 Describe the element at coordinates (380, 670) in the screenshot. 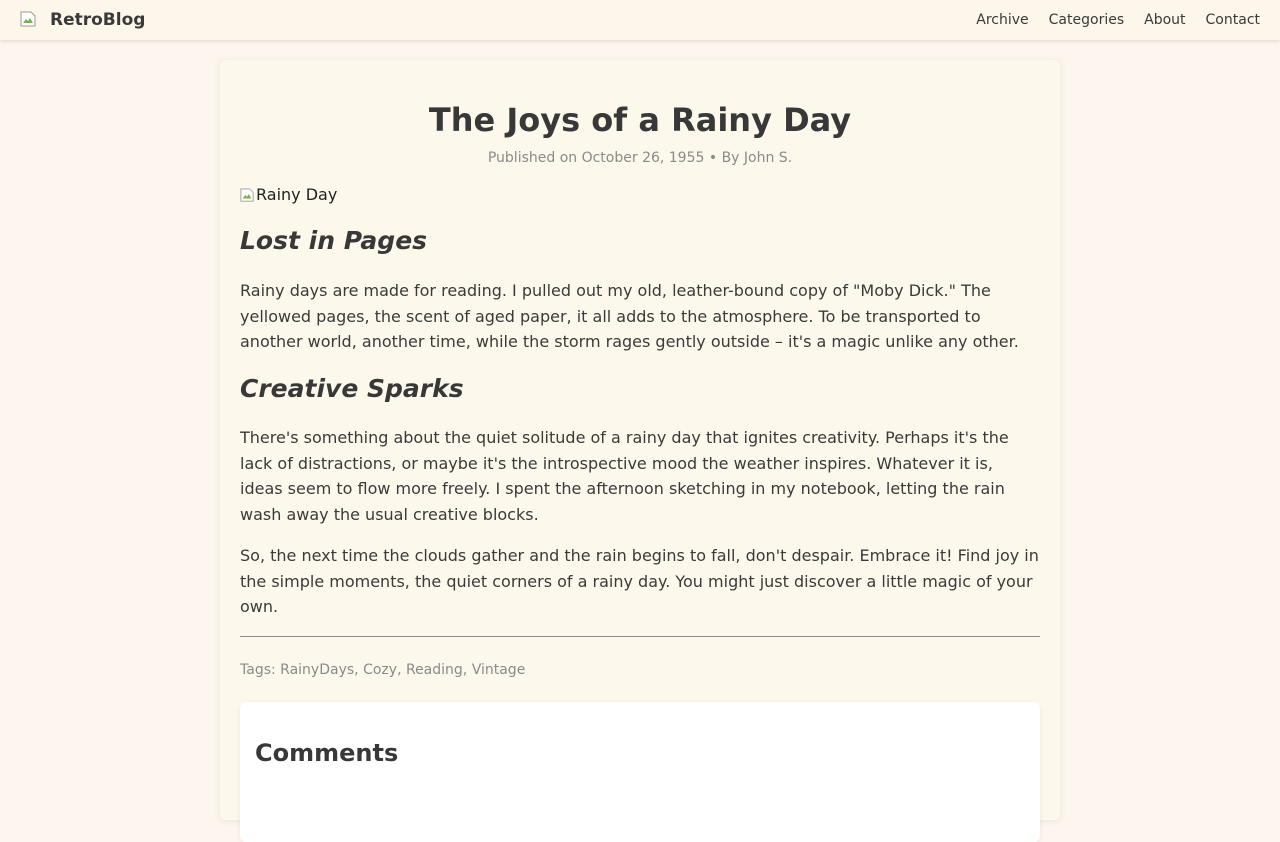

I see `tag-cozy: Cozy` at that location.